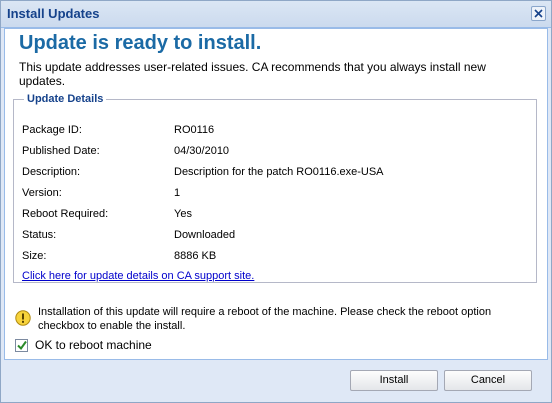 This screenshot has height=403, width=552. Describe the element at coordinates (23, 318) in the screenshot. I see `warning-icon` at that location.